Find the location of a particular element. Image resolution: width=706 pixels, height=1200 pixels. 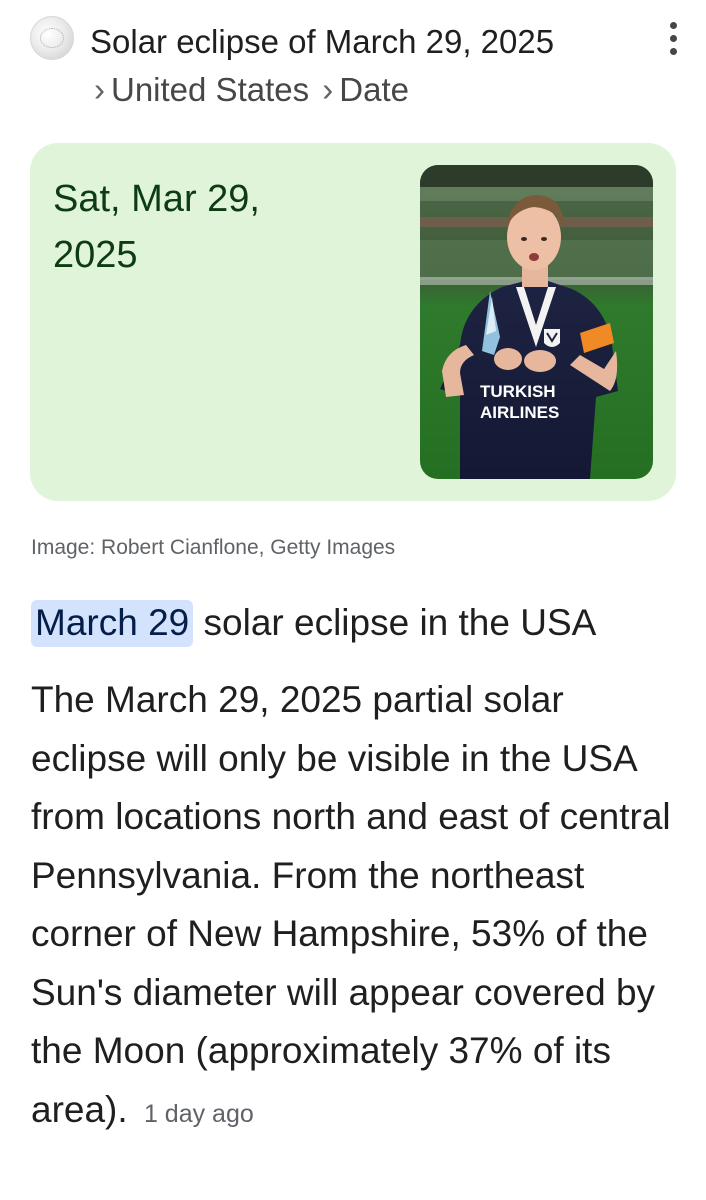

player-photo: TURKISH AIRLINES is located at coordinates (536, 322).